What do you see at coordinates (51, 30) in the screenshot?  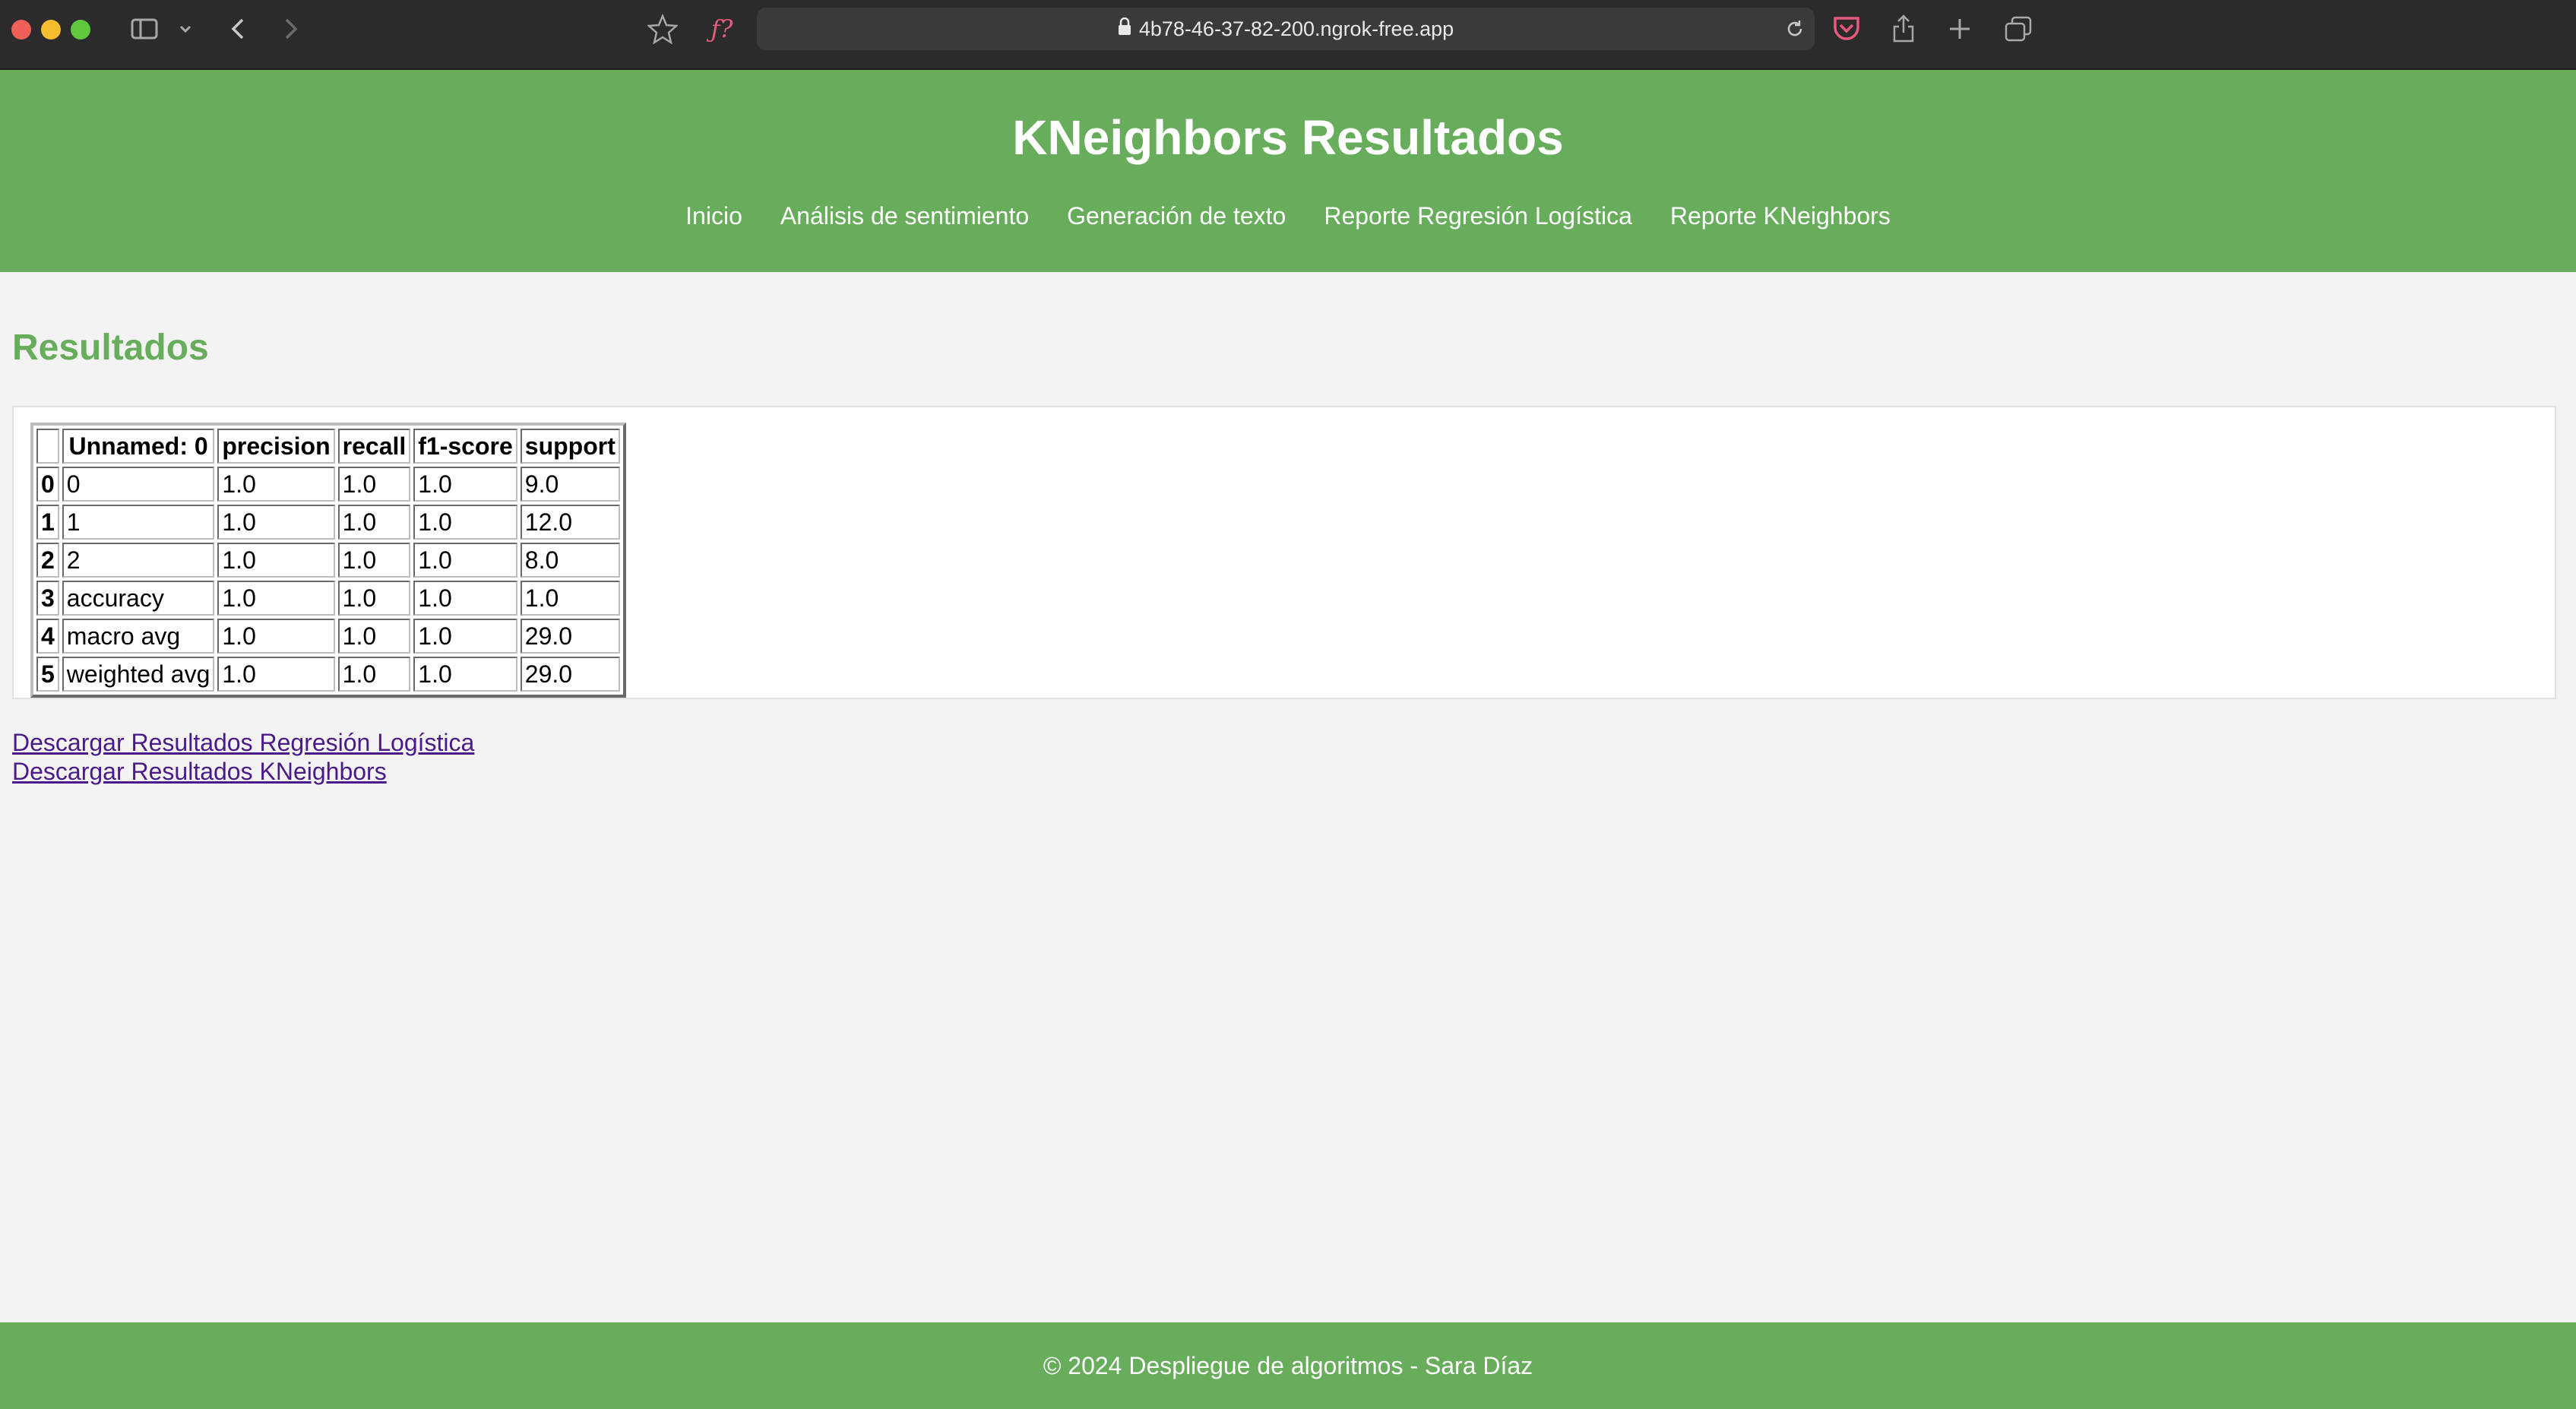 I see `minimize-window-button` at bounding box center [51, 30].